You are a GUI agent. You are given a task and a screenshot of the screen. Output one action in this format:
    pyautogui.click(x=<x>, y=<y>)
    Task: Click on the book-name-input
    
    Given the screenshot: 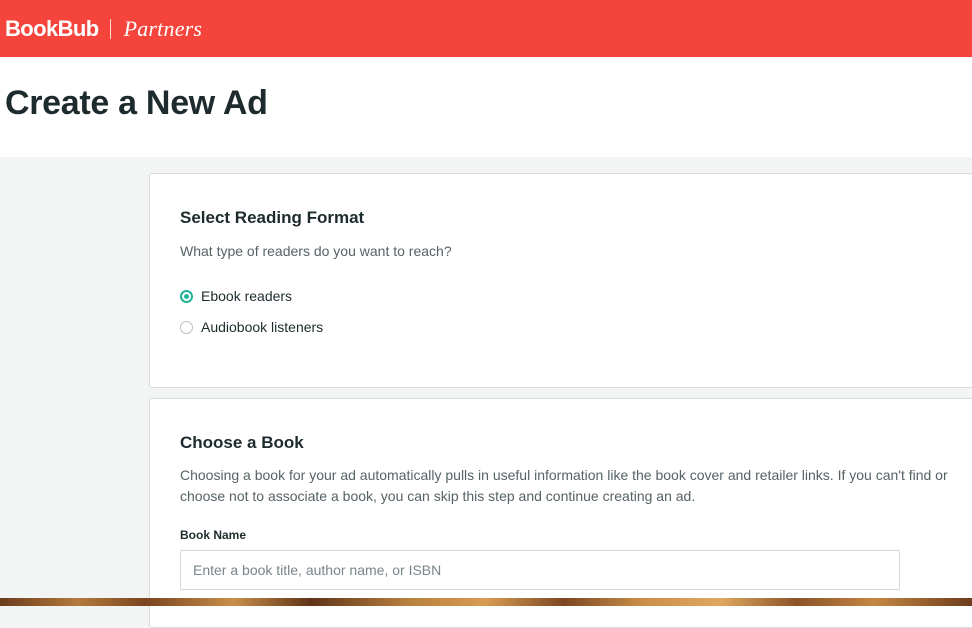 What is the action you would take?
    pyautogui.click(x=540, y=570)
    